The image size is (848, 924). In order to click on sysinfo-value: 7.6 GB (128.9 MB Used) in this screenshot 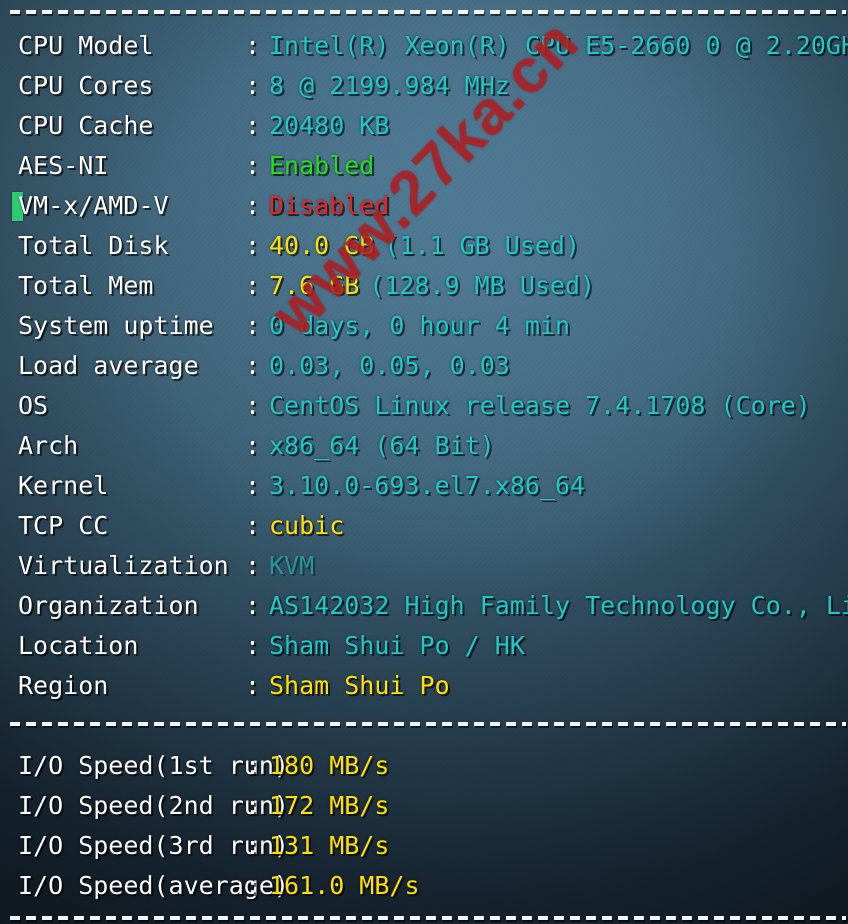, I will do `click(432, 286)`.